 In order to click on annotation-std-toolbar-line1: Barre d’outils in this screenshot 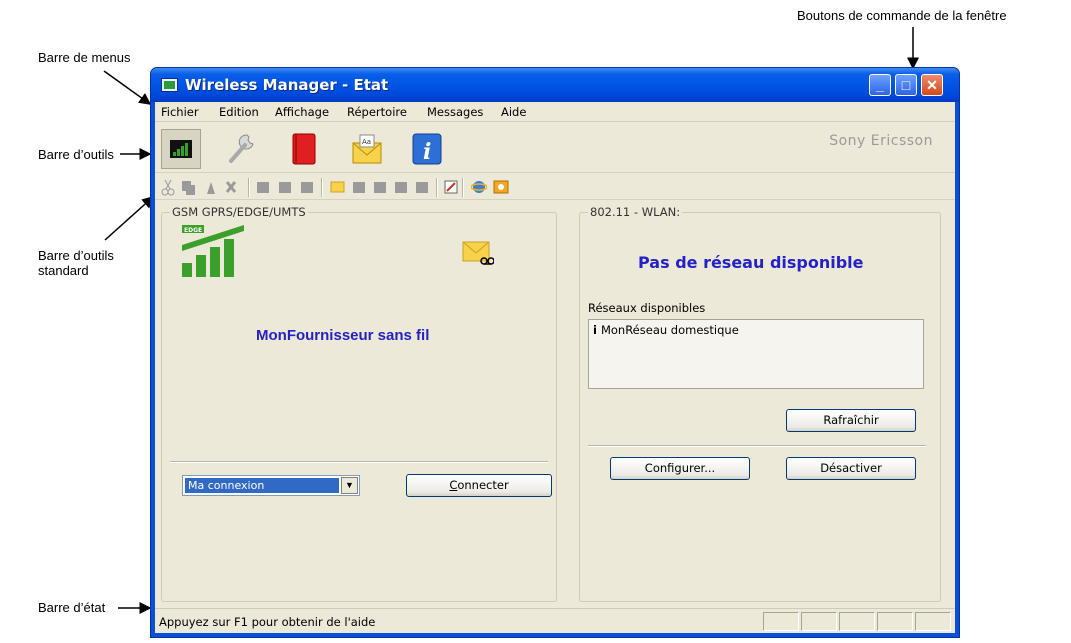, I will do `click(76, 255)`.